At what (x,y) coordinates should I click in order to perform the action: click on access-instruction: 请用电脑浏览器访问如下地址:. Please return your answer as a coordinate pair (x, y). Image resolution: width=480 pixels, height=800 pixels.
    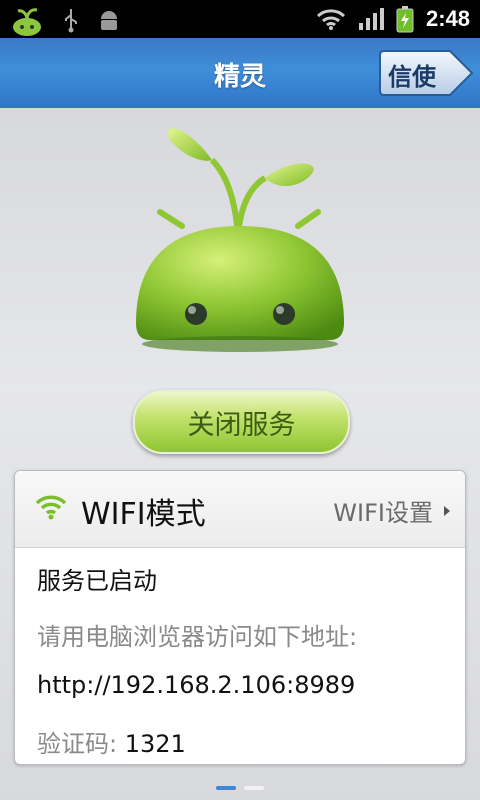
    Looking at the image, I should click on (197, 637).